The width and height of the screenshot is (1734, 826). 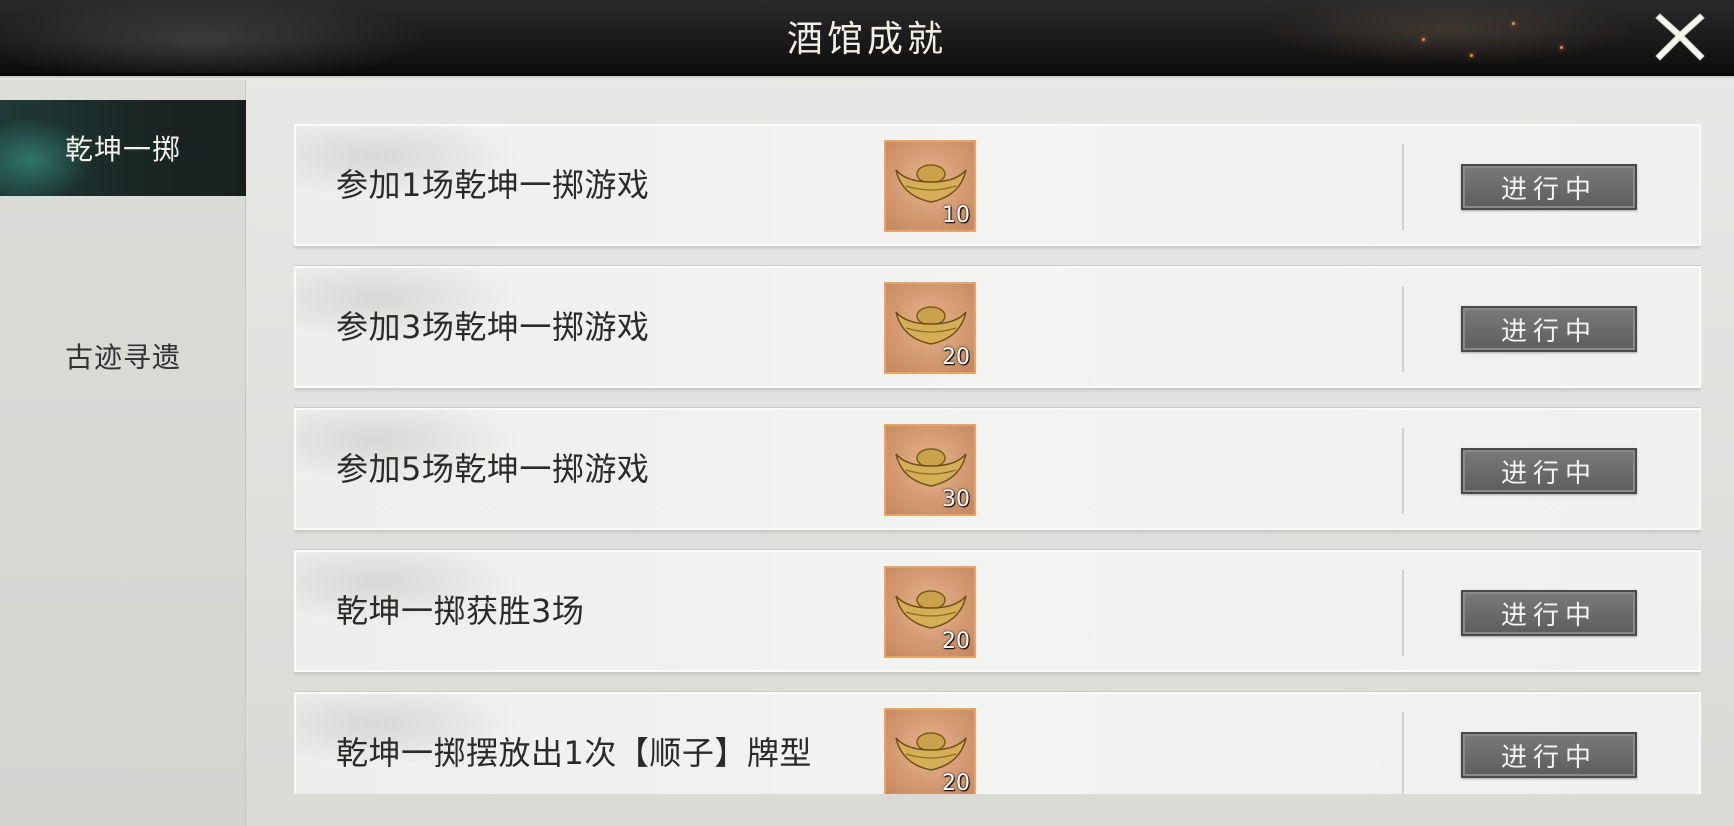 I want to click on achievement-row: 乾坤一掷摆放出1次【顺子】牌型 20 进行中, so click(x=997, y=743).